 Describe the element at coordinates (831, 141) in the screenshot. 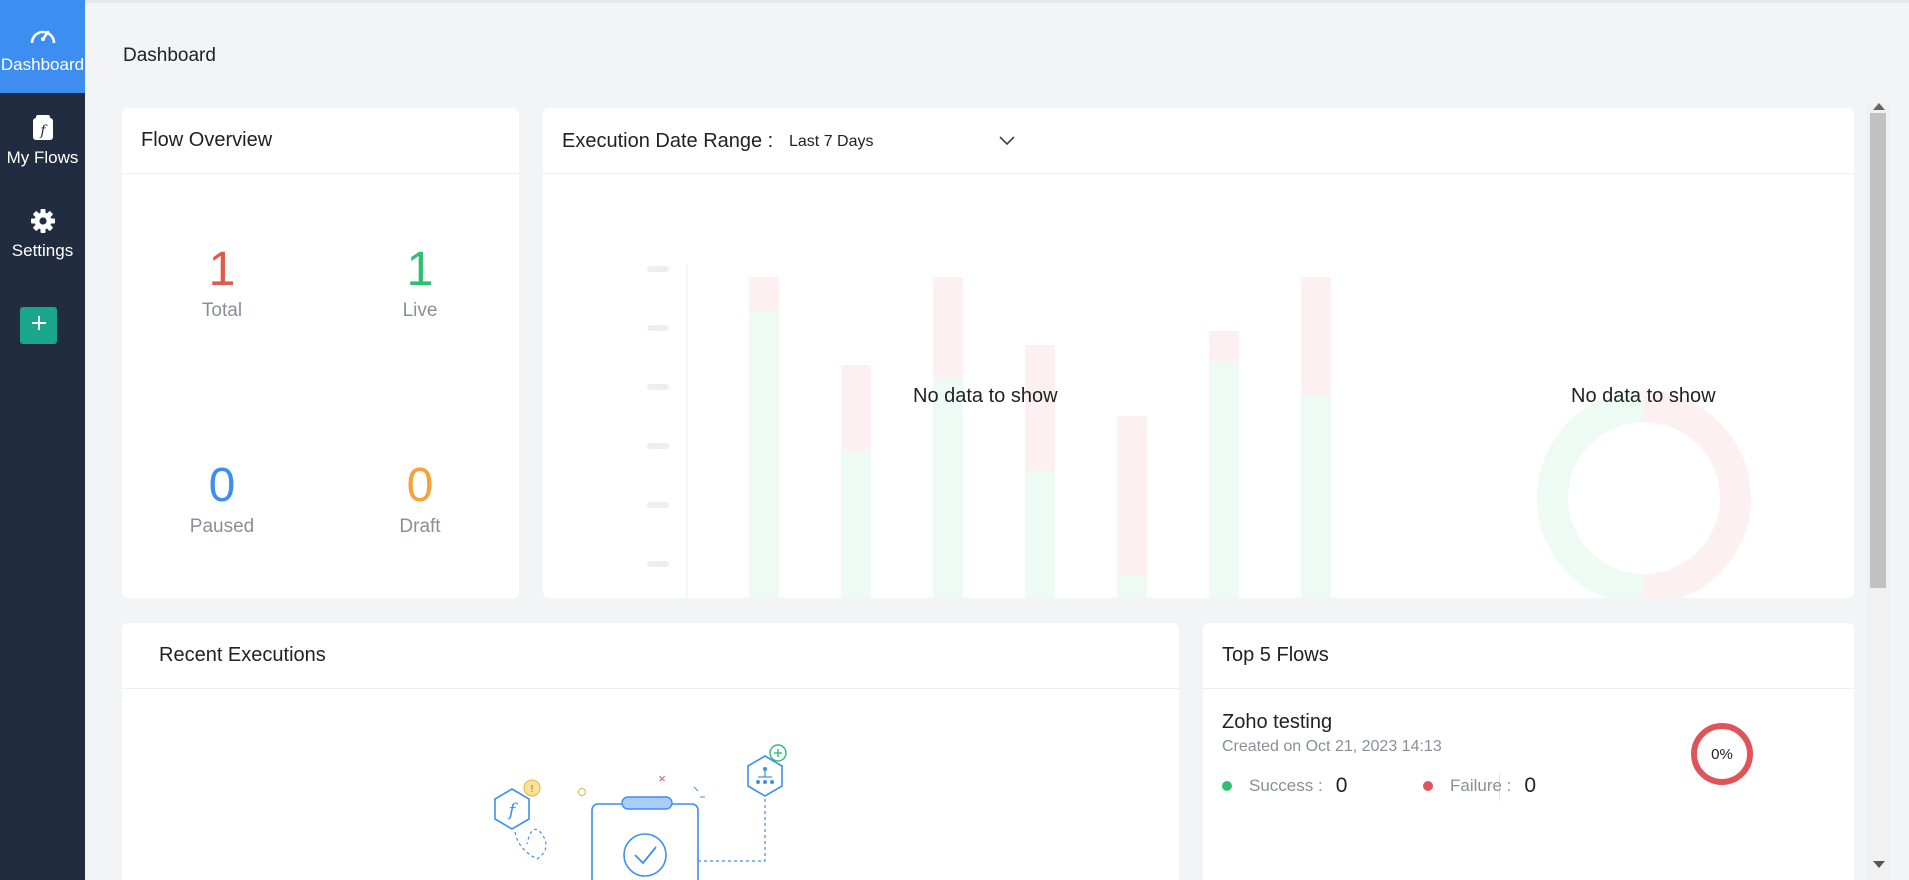

I see `date-range-value: Last 7 Days` at that location.